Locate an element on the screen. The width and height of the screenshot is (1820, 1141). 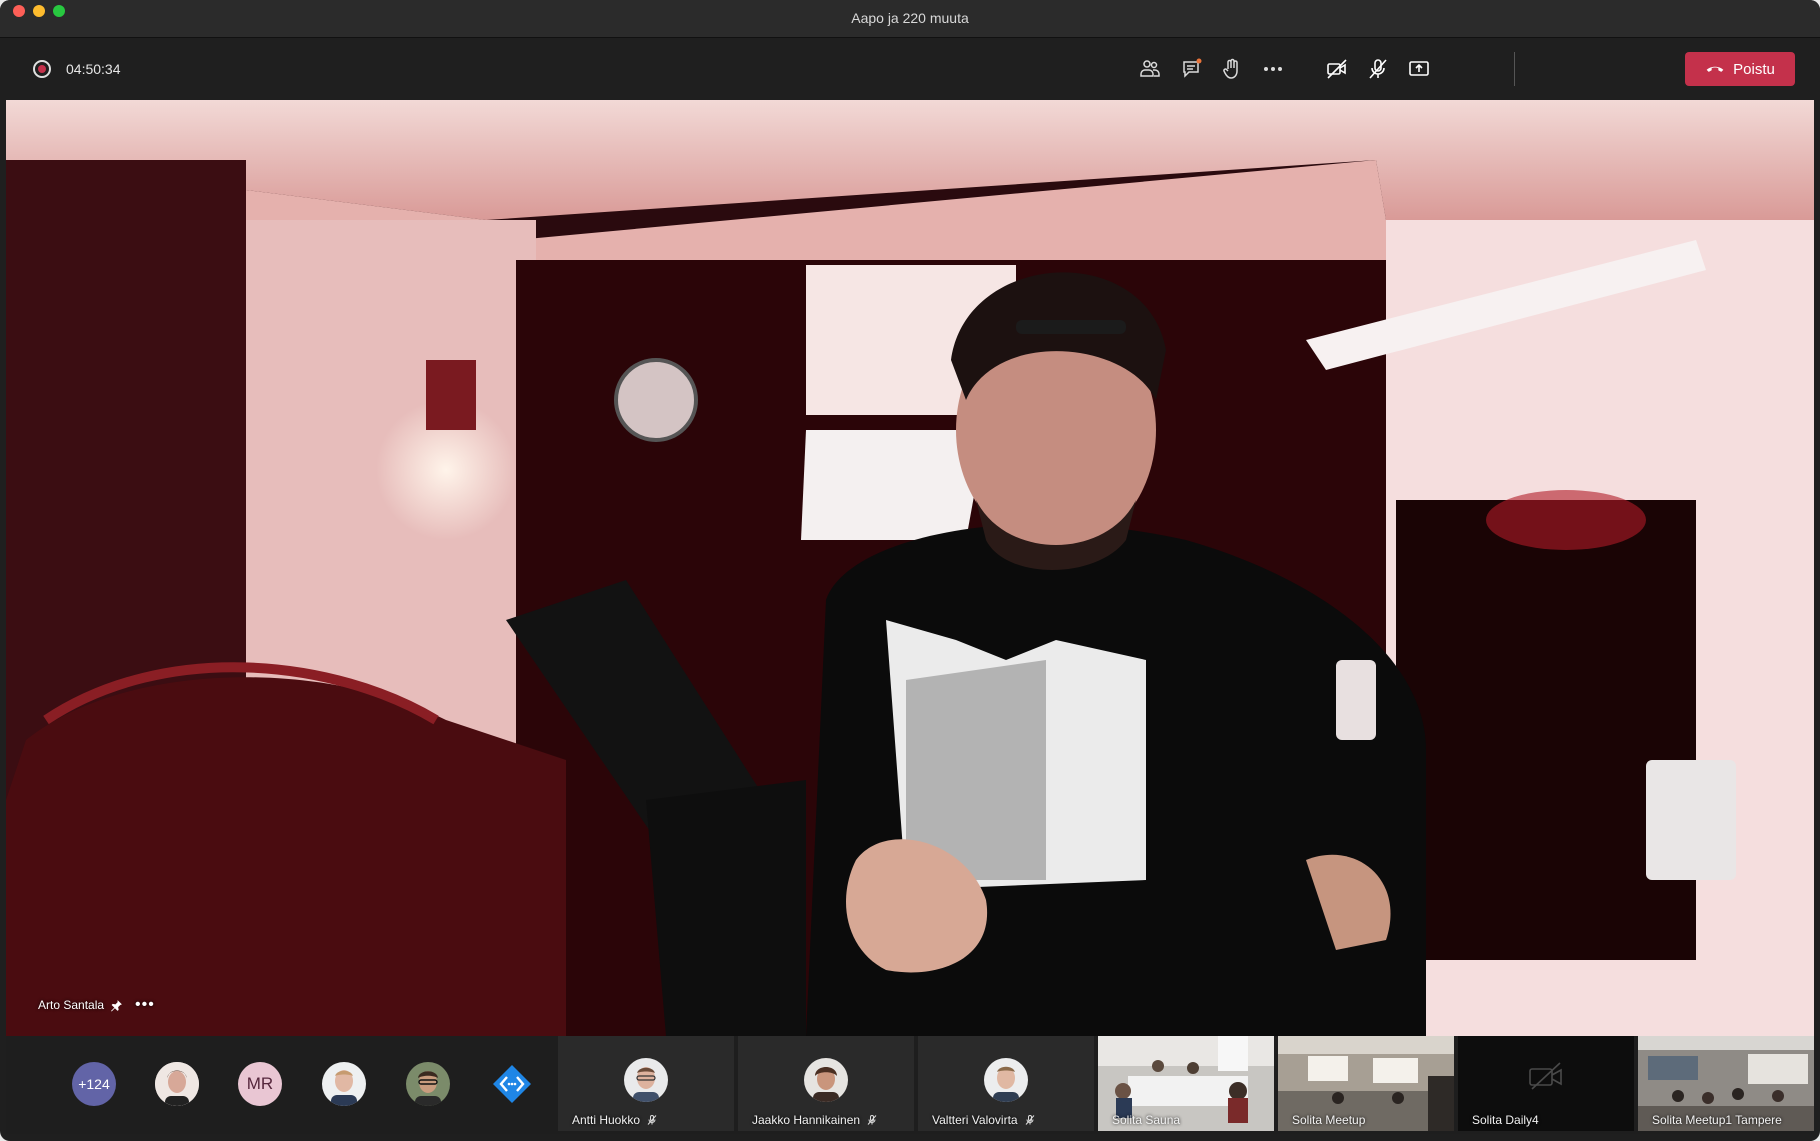
camera-toggle-button is located at coordinates (1337, 69).